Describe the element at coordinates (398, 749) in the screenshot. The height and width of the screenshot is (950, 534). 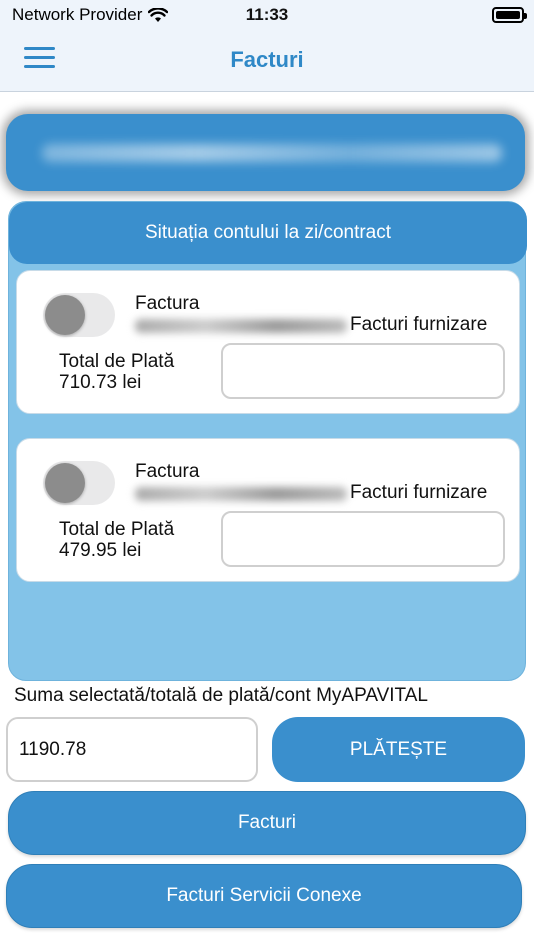
I see `pay-button: PLĂTEȘTE` at that location.